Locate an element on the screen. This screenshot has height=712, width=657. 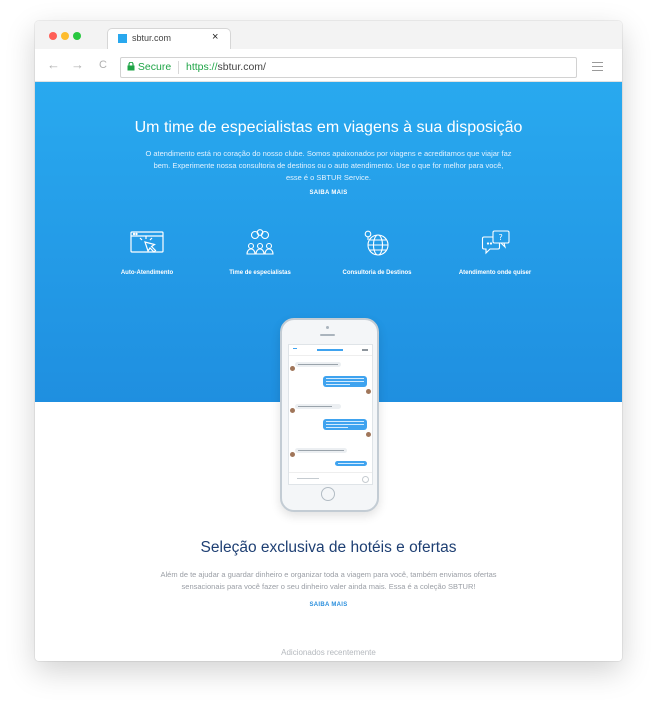
tab-close-button: × is located at coordinates (215, 37).